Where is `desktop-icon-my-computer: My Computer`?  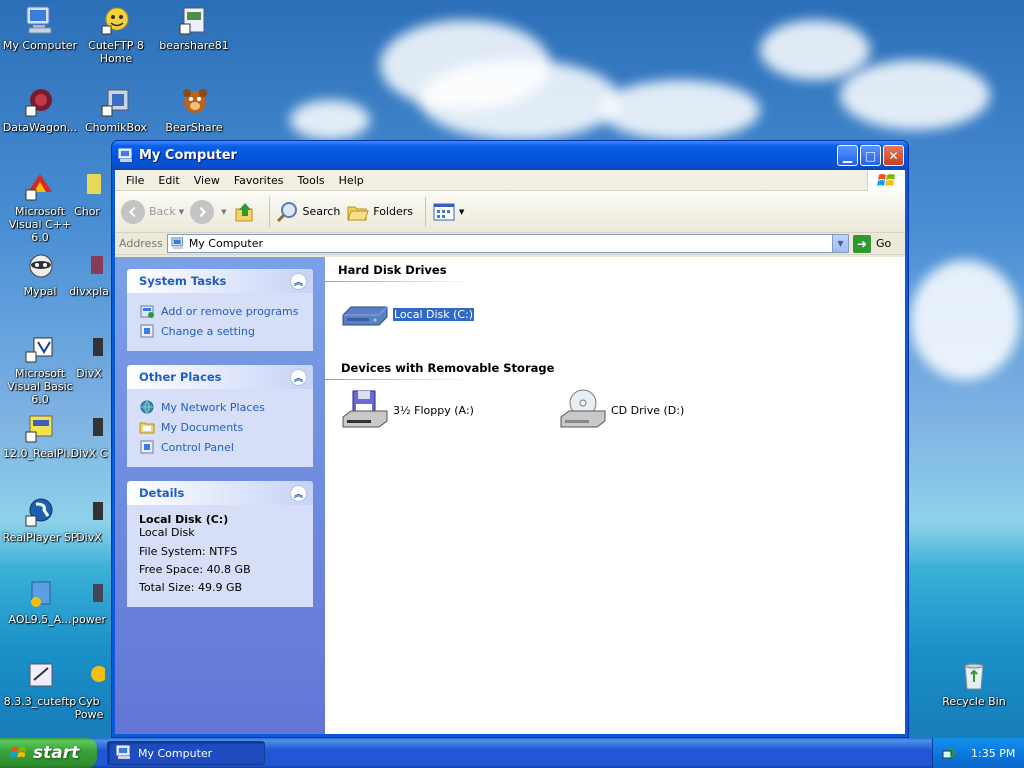
desktop-icon-my-computer: My Computer is located at coordinates (40, 28).